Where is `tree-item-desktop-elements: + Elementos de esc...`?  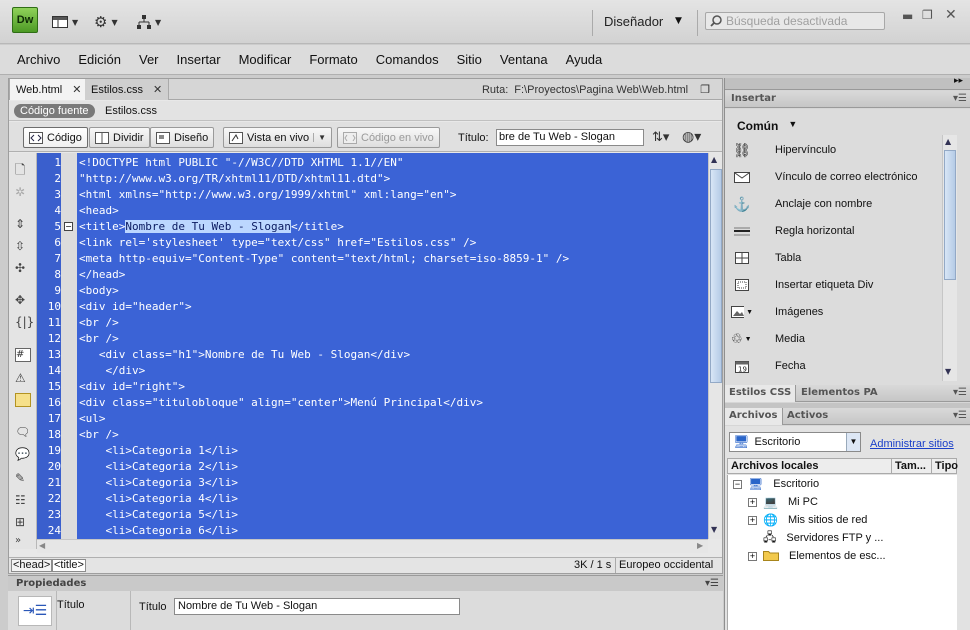 tree-item-desktop-elements: + Elementos de esc... is located at coordinates (817, 556).